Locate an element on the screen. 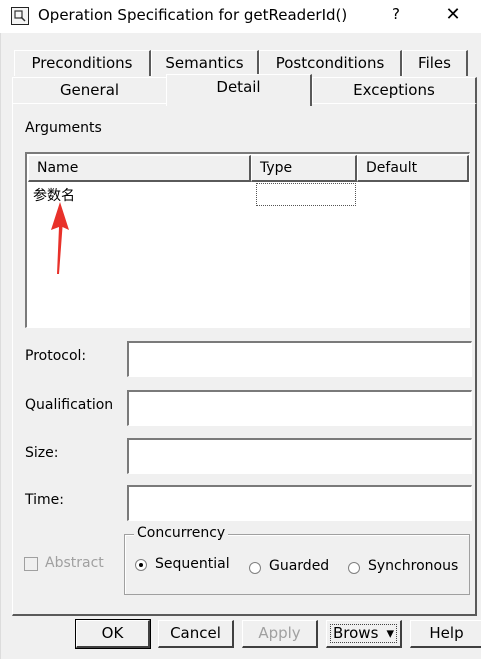 This screenshot has height=659, width=481. help-title-button: ? is located at coordinates (396, 14).